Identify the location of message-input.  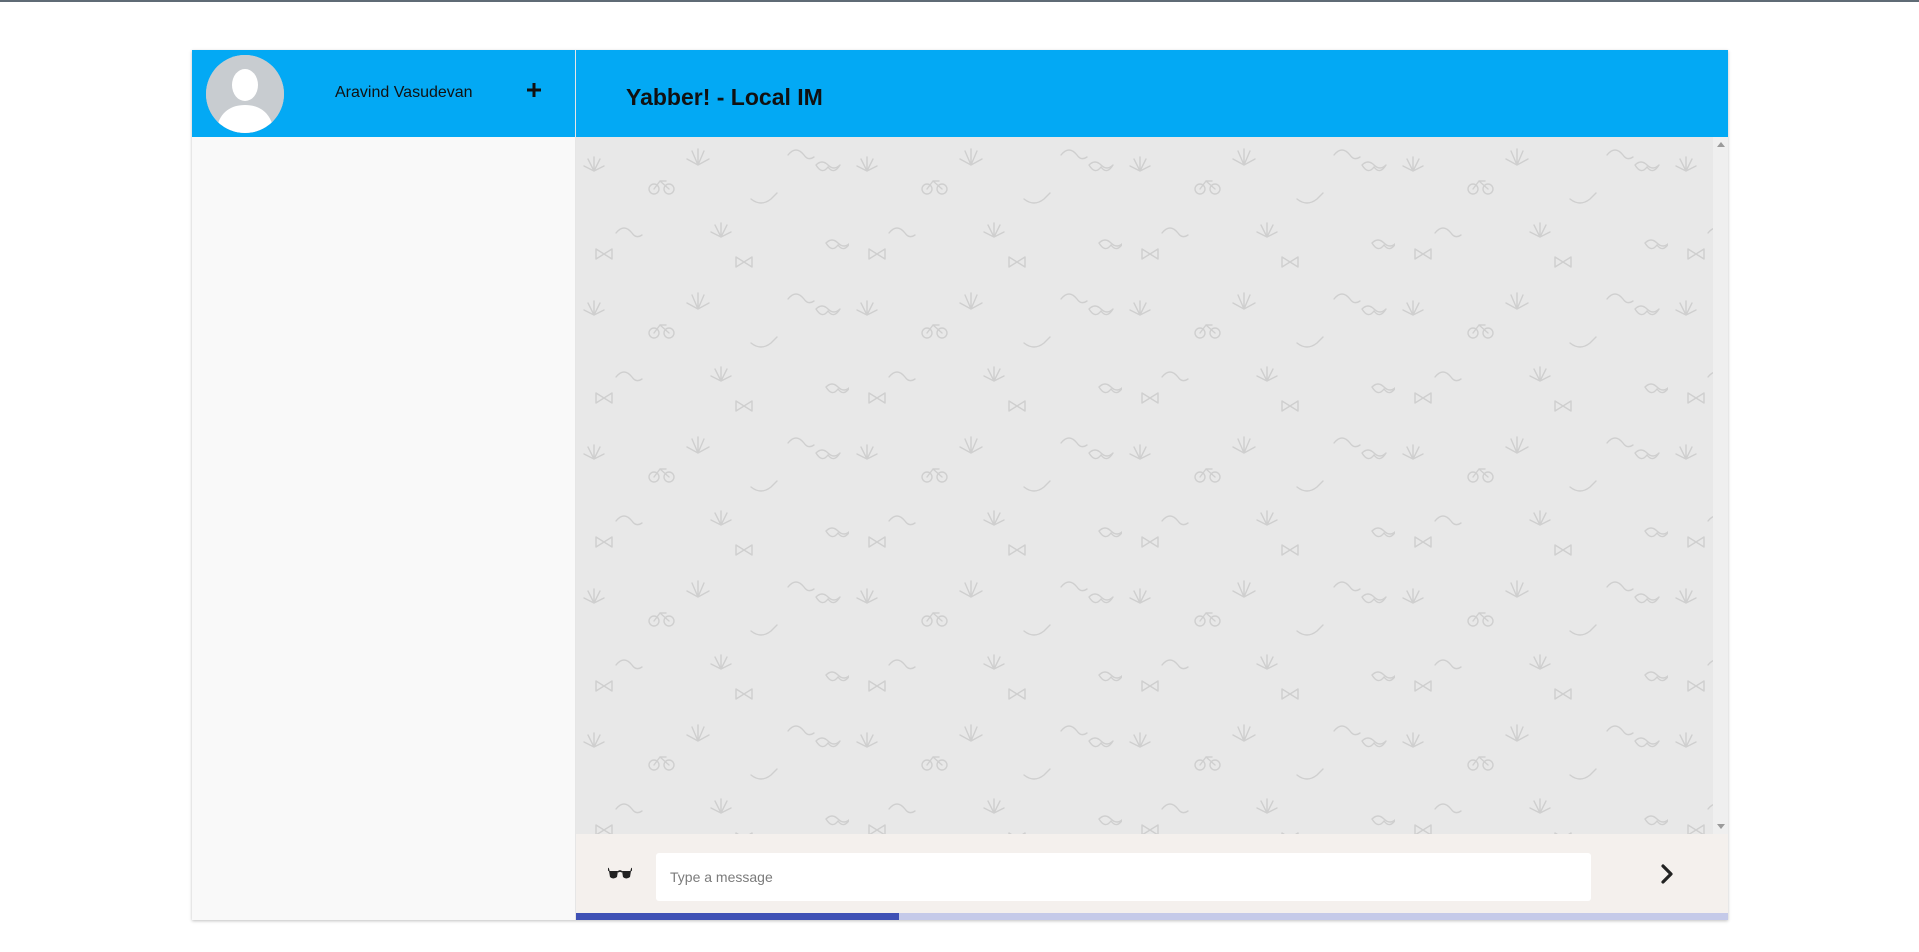
(1123, 877).